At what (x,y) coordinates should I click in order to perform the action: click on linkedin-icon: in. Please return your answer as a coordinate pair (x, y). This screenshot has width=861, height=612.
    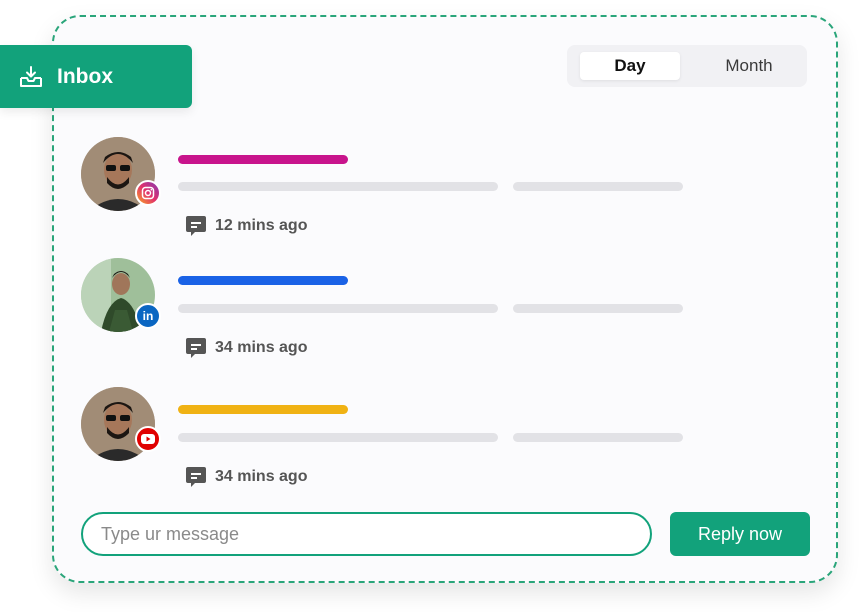
    Looking at the image, I should click on (148, 316).